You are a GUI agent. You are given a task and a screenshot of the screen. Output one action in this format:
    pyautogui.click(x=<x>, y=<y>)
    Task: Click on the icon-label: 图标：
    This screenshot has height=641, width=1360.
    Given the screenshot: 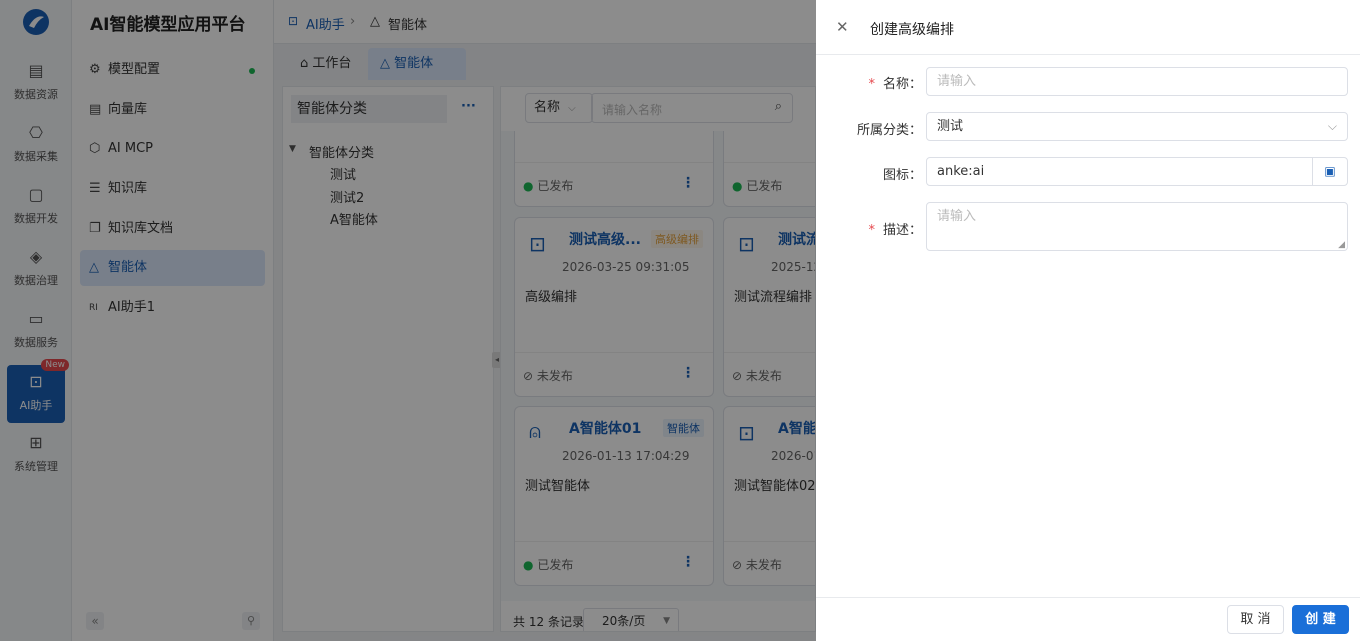 What is the action you would take?
    pyautogui.click(x=869, y=173)
    